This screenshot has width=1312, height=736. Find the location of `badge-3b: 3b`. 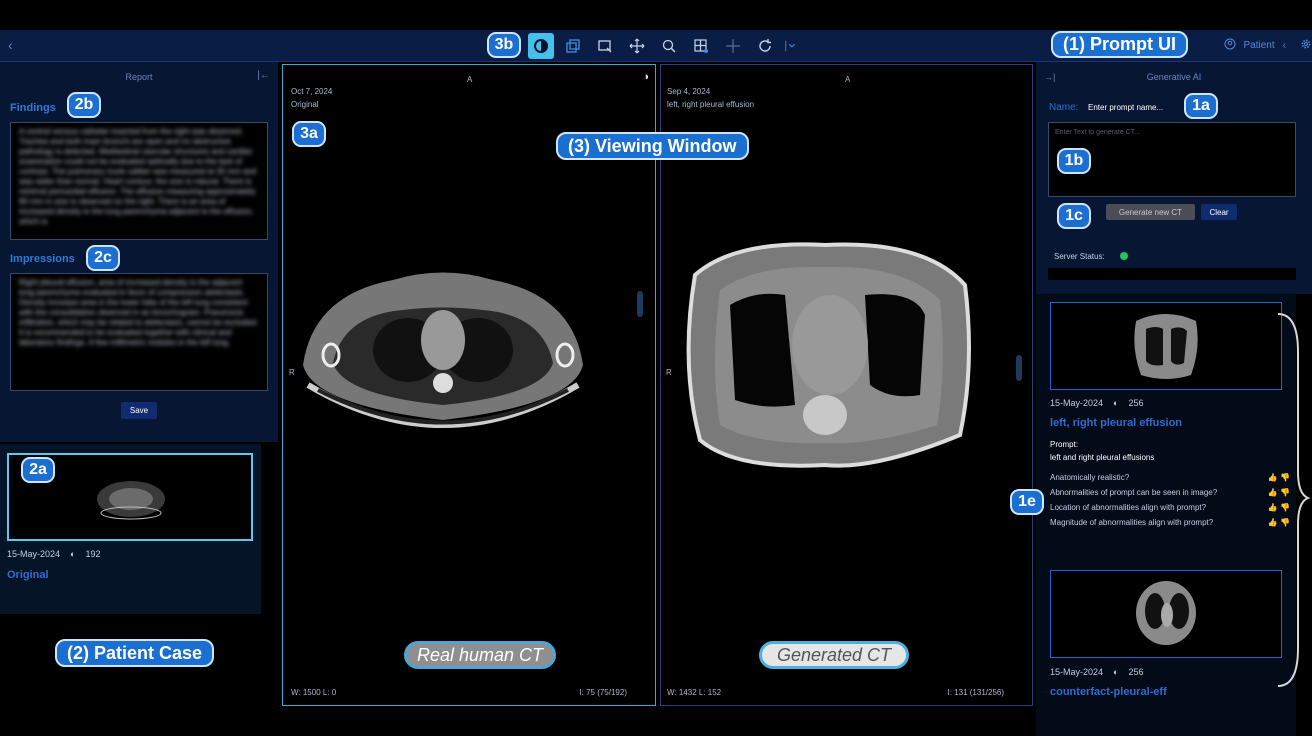

badge-3b: 3b is located at coordinates (504, 45).